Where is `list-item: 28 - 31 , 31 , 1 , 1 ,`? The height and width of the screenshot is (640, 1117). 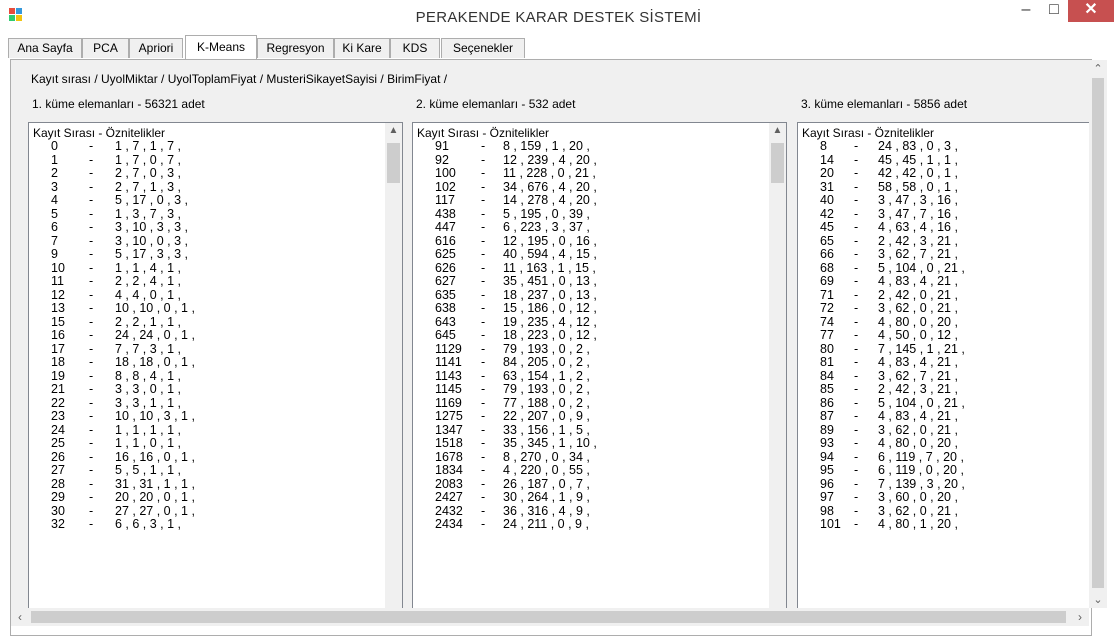
list-item: 28 - 31 , 31 , 1 , 1 , is located at coordinates (206, 484).